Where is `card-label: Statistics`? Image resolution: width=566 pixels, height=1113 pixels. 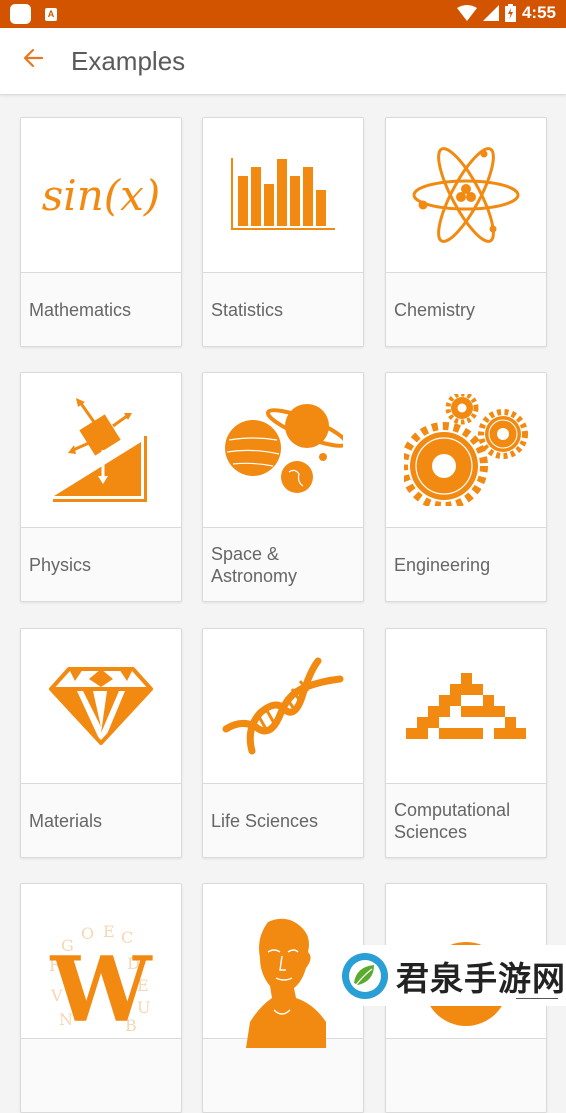
card-label: Statistics is located at coordinates (247, 309).